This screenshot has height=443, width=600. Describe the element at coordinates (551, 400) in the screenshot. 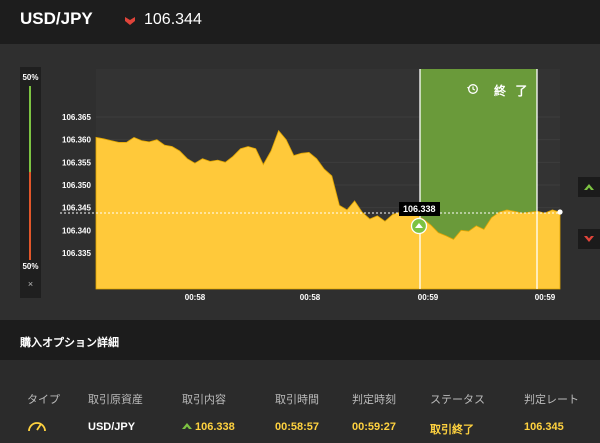

I see `header-rate: 判定レート` at that location.